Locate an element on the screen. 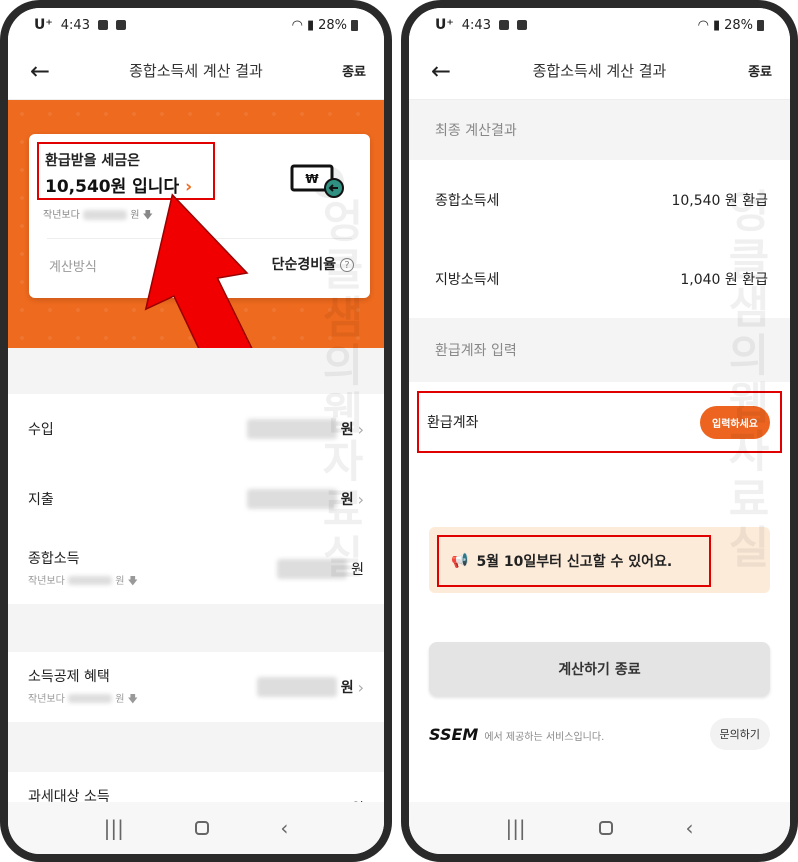 The image size is (798, 862). finish-calculation-button: 계산하기 종료 is located at coordinates (599, 669).